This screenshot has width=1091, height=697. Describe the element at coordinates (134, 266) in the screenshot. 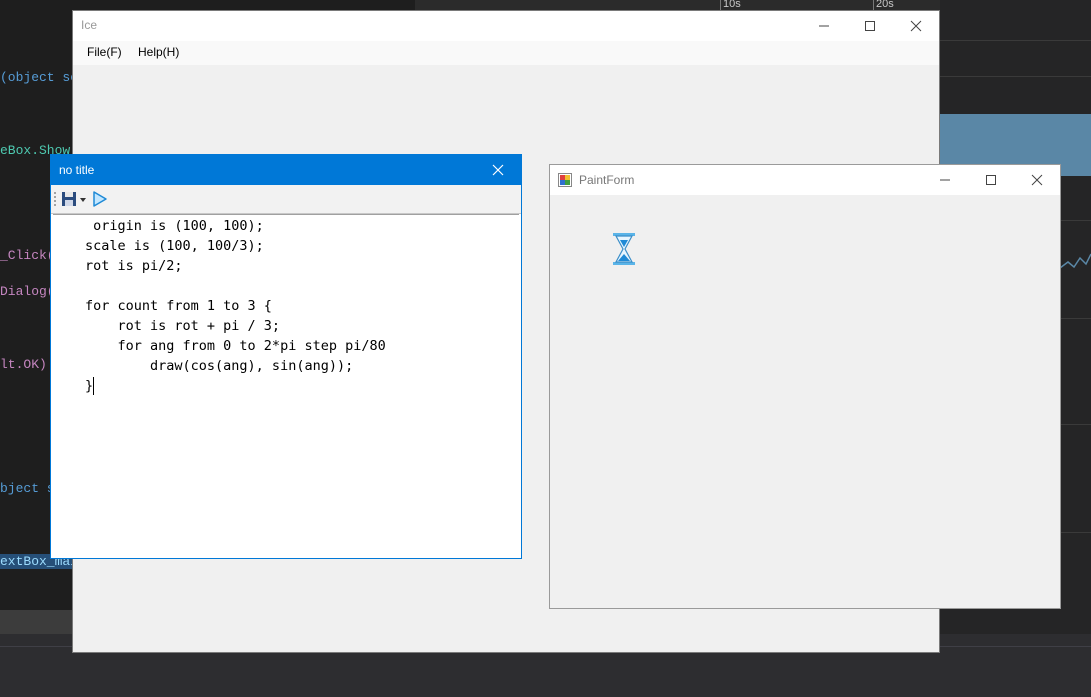

I see `code-line: rot is pi/2;` at that location.